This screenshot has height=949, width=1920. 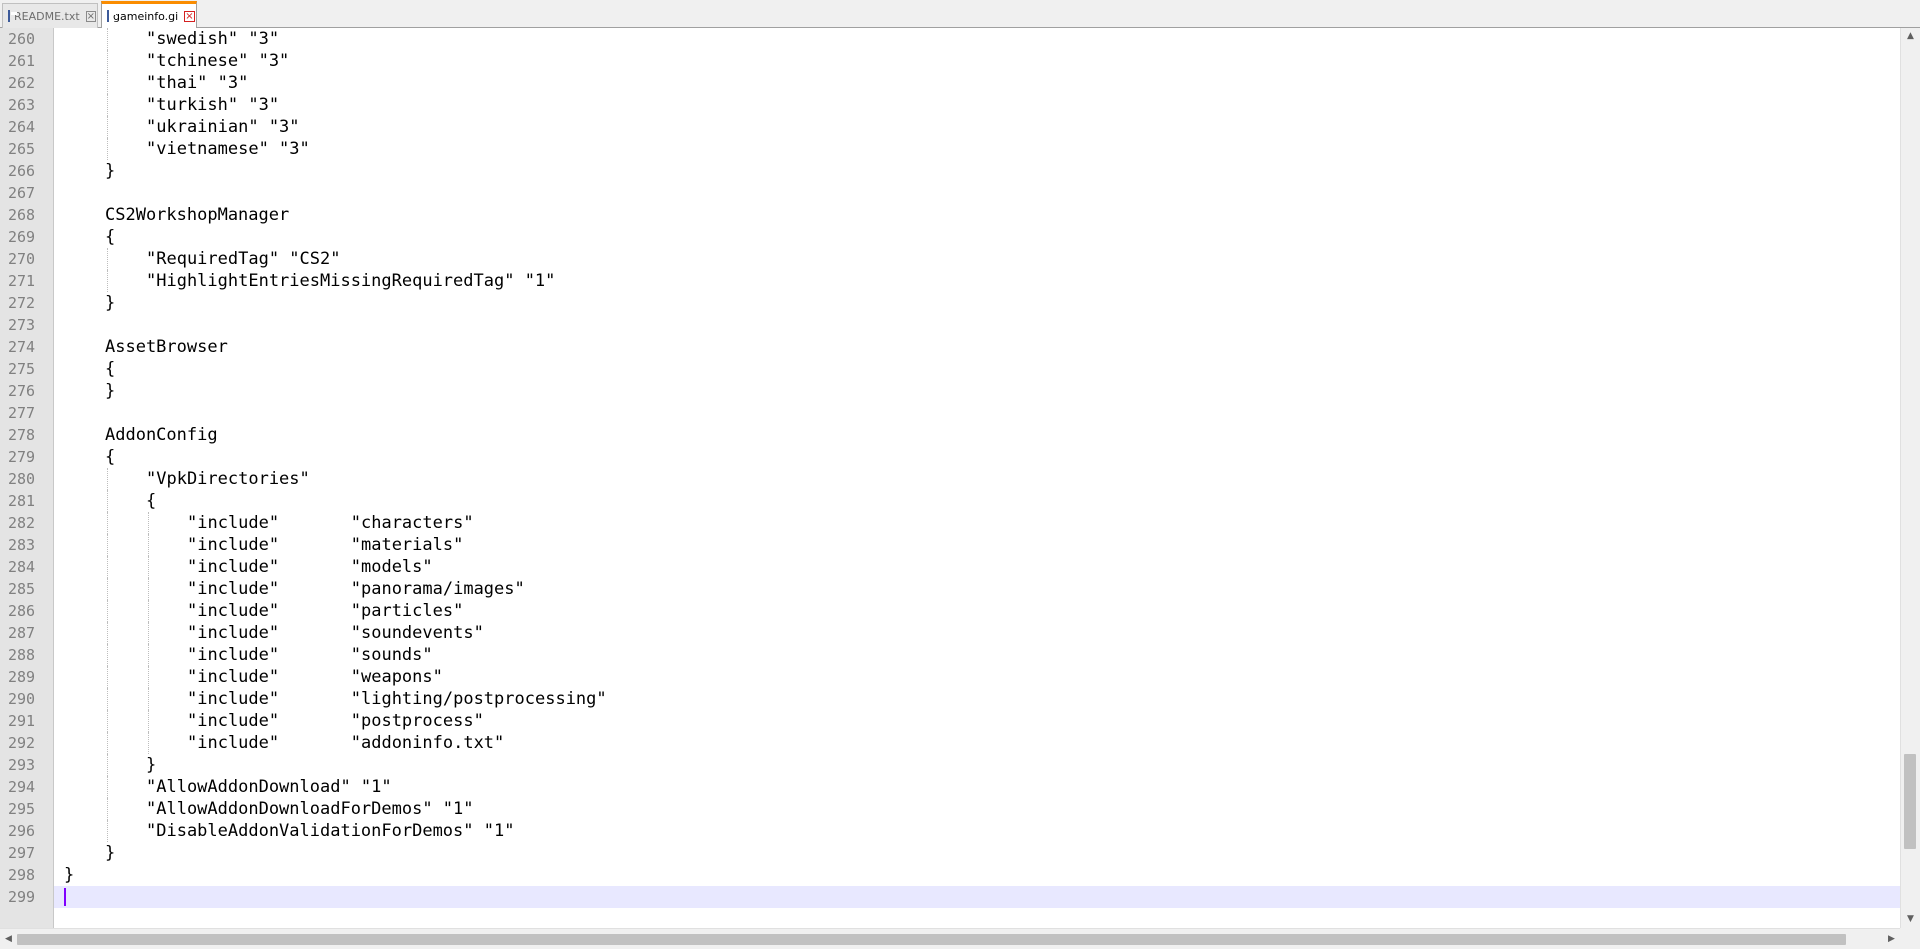 What do you see at coordinates (950, 215) in the screenshot?
I see `code-line: 268 CS2WorkshopManager` at bounding box center [950, 215].